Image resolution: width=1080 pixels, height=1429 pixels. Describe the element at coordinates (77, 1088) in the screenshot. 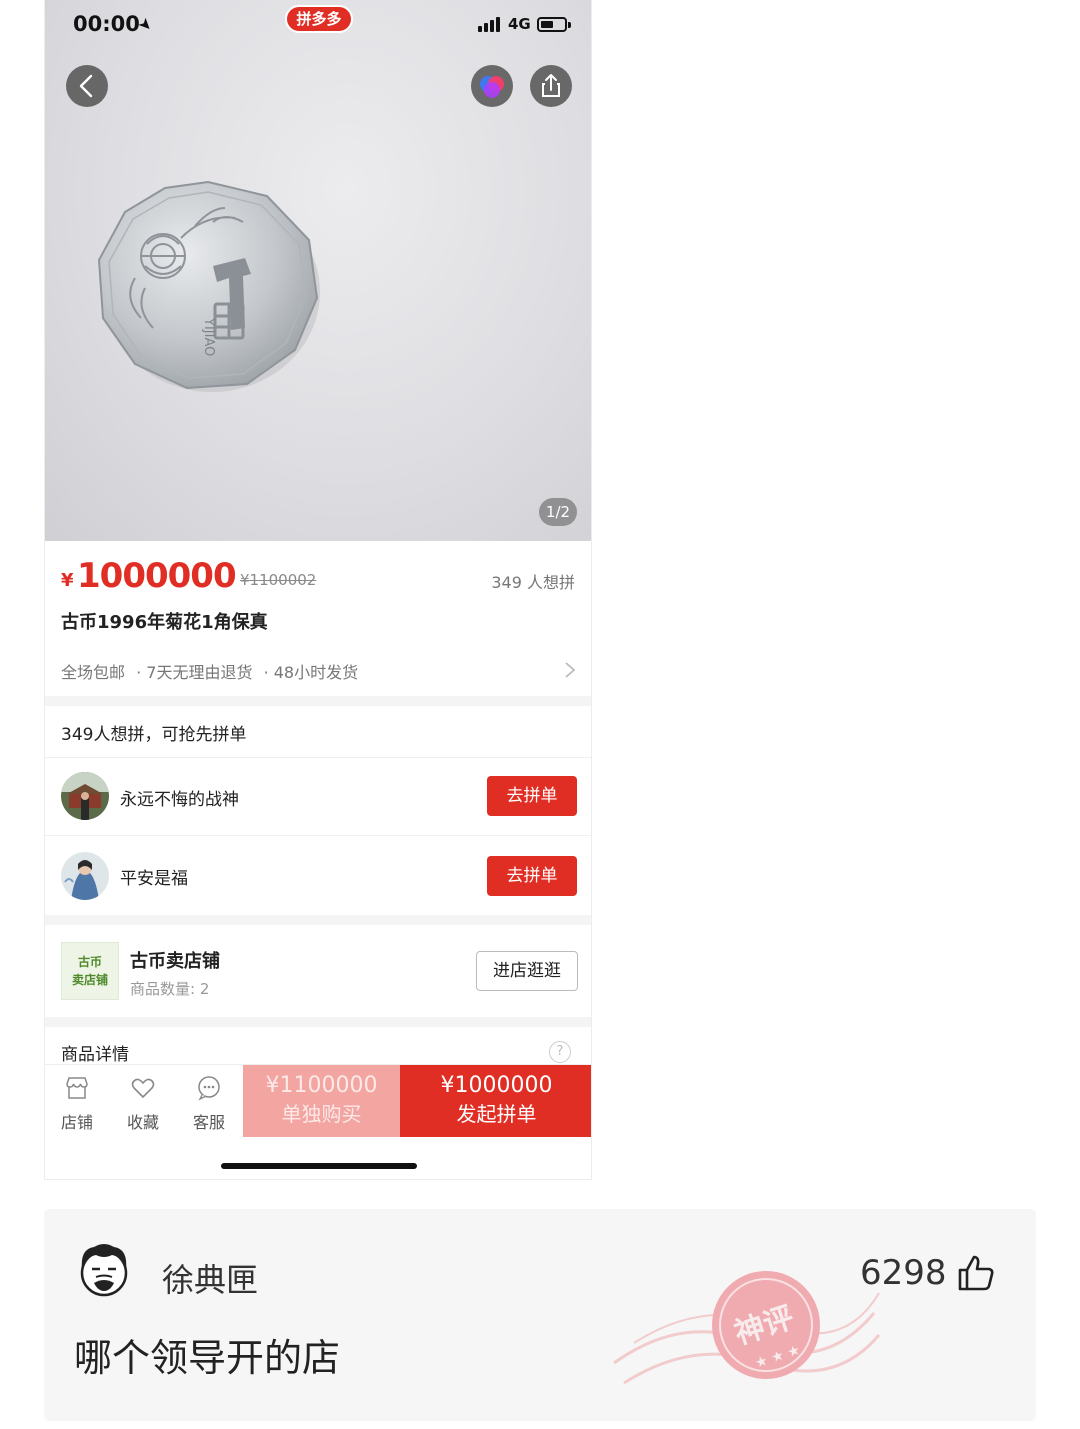

I see `store-icon` at that location.